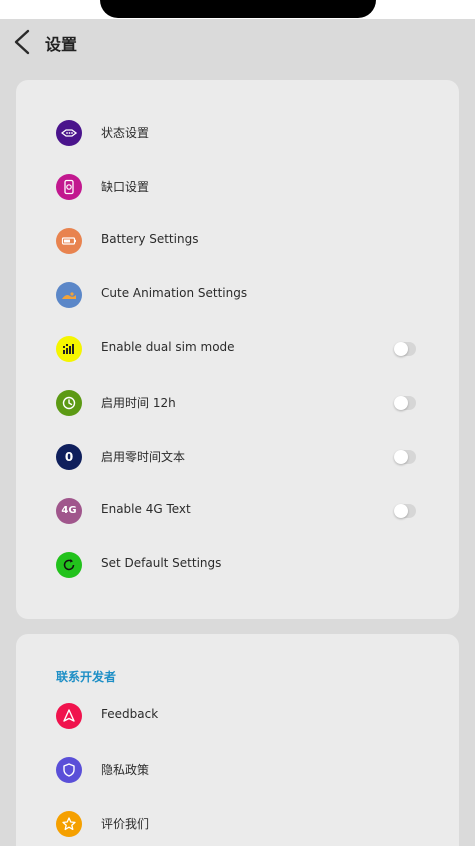 This screenshot has height=846, width=475. Describe the element at coordinates (69, 565) in the screenshot. I see `reset-icon` at that location.